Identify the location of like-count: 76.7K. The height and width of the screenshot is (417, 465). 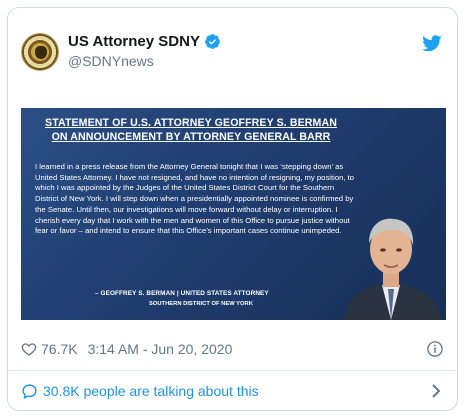
(59, 349).